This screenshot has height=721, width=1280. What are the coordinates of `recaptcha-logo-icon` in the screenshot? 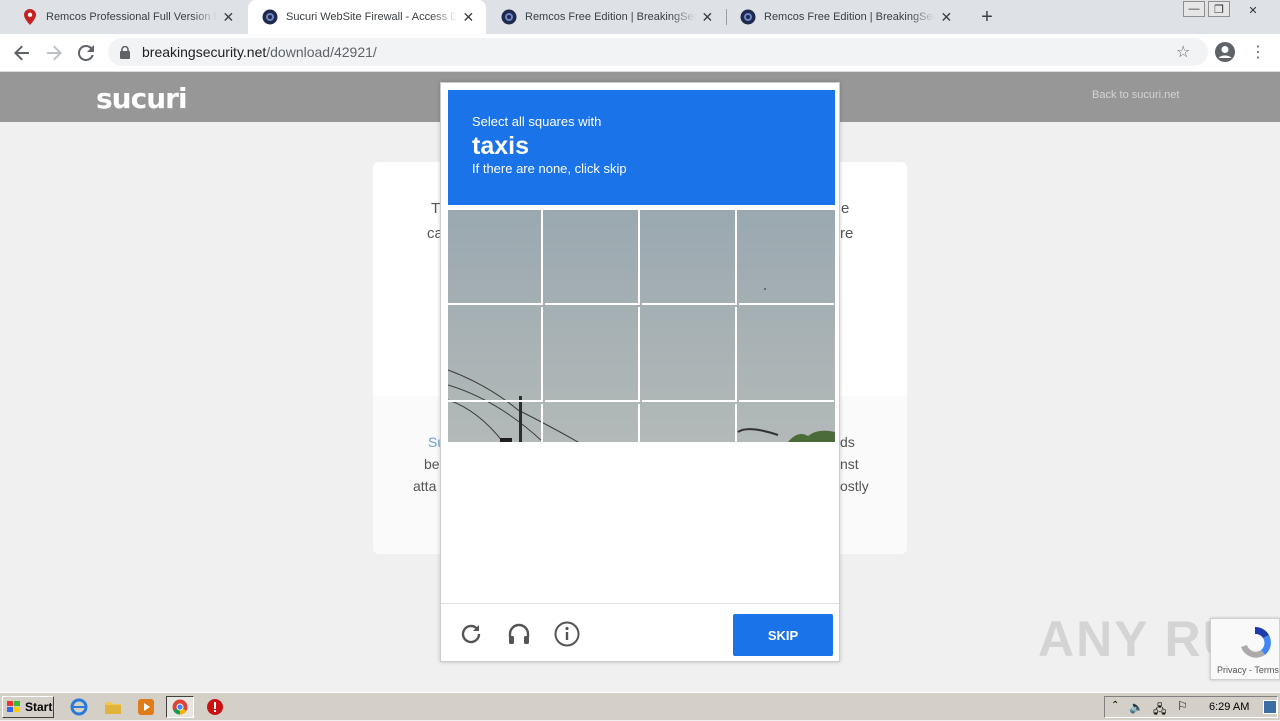 It's located at (1256, 642).